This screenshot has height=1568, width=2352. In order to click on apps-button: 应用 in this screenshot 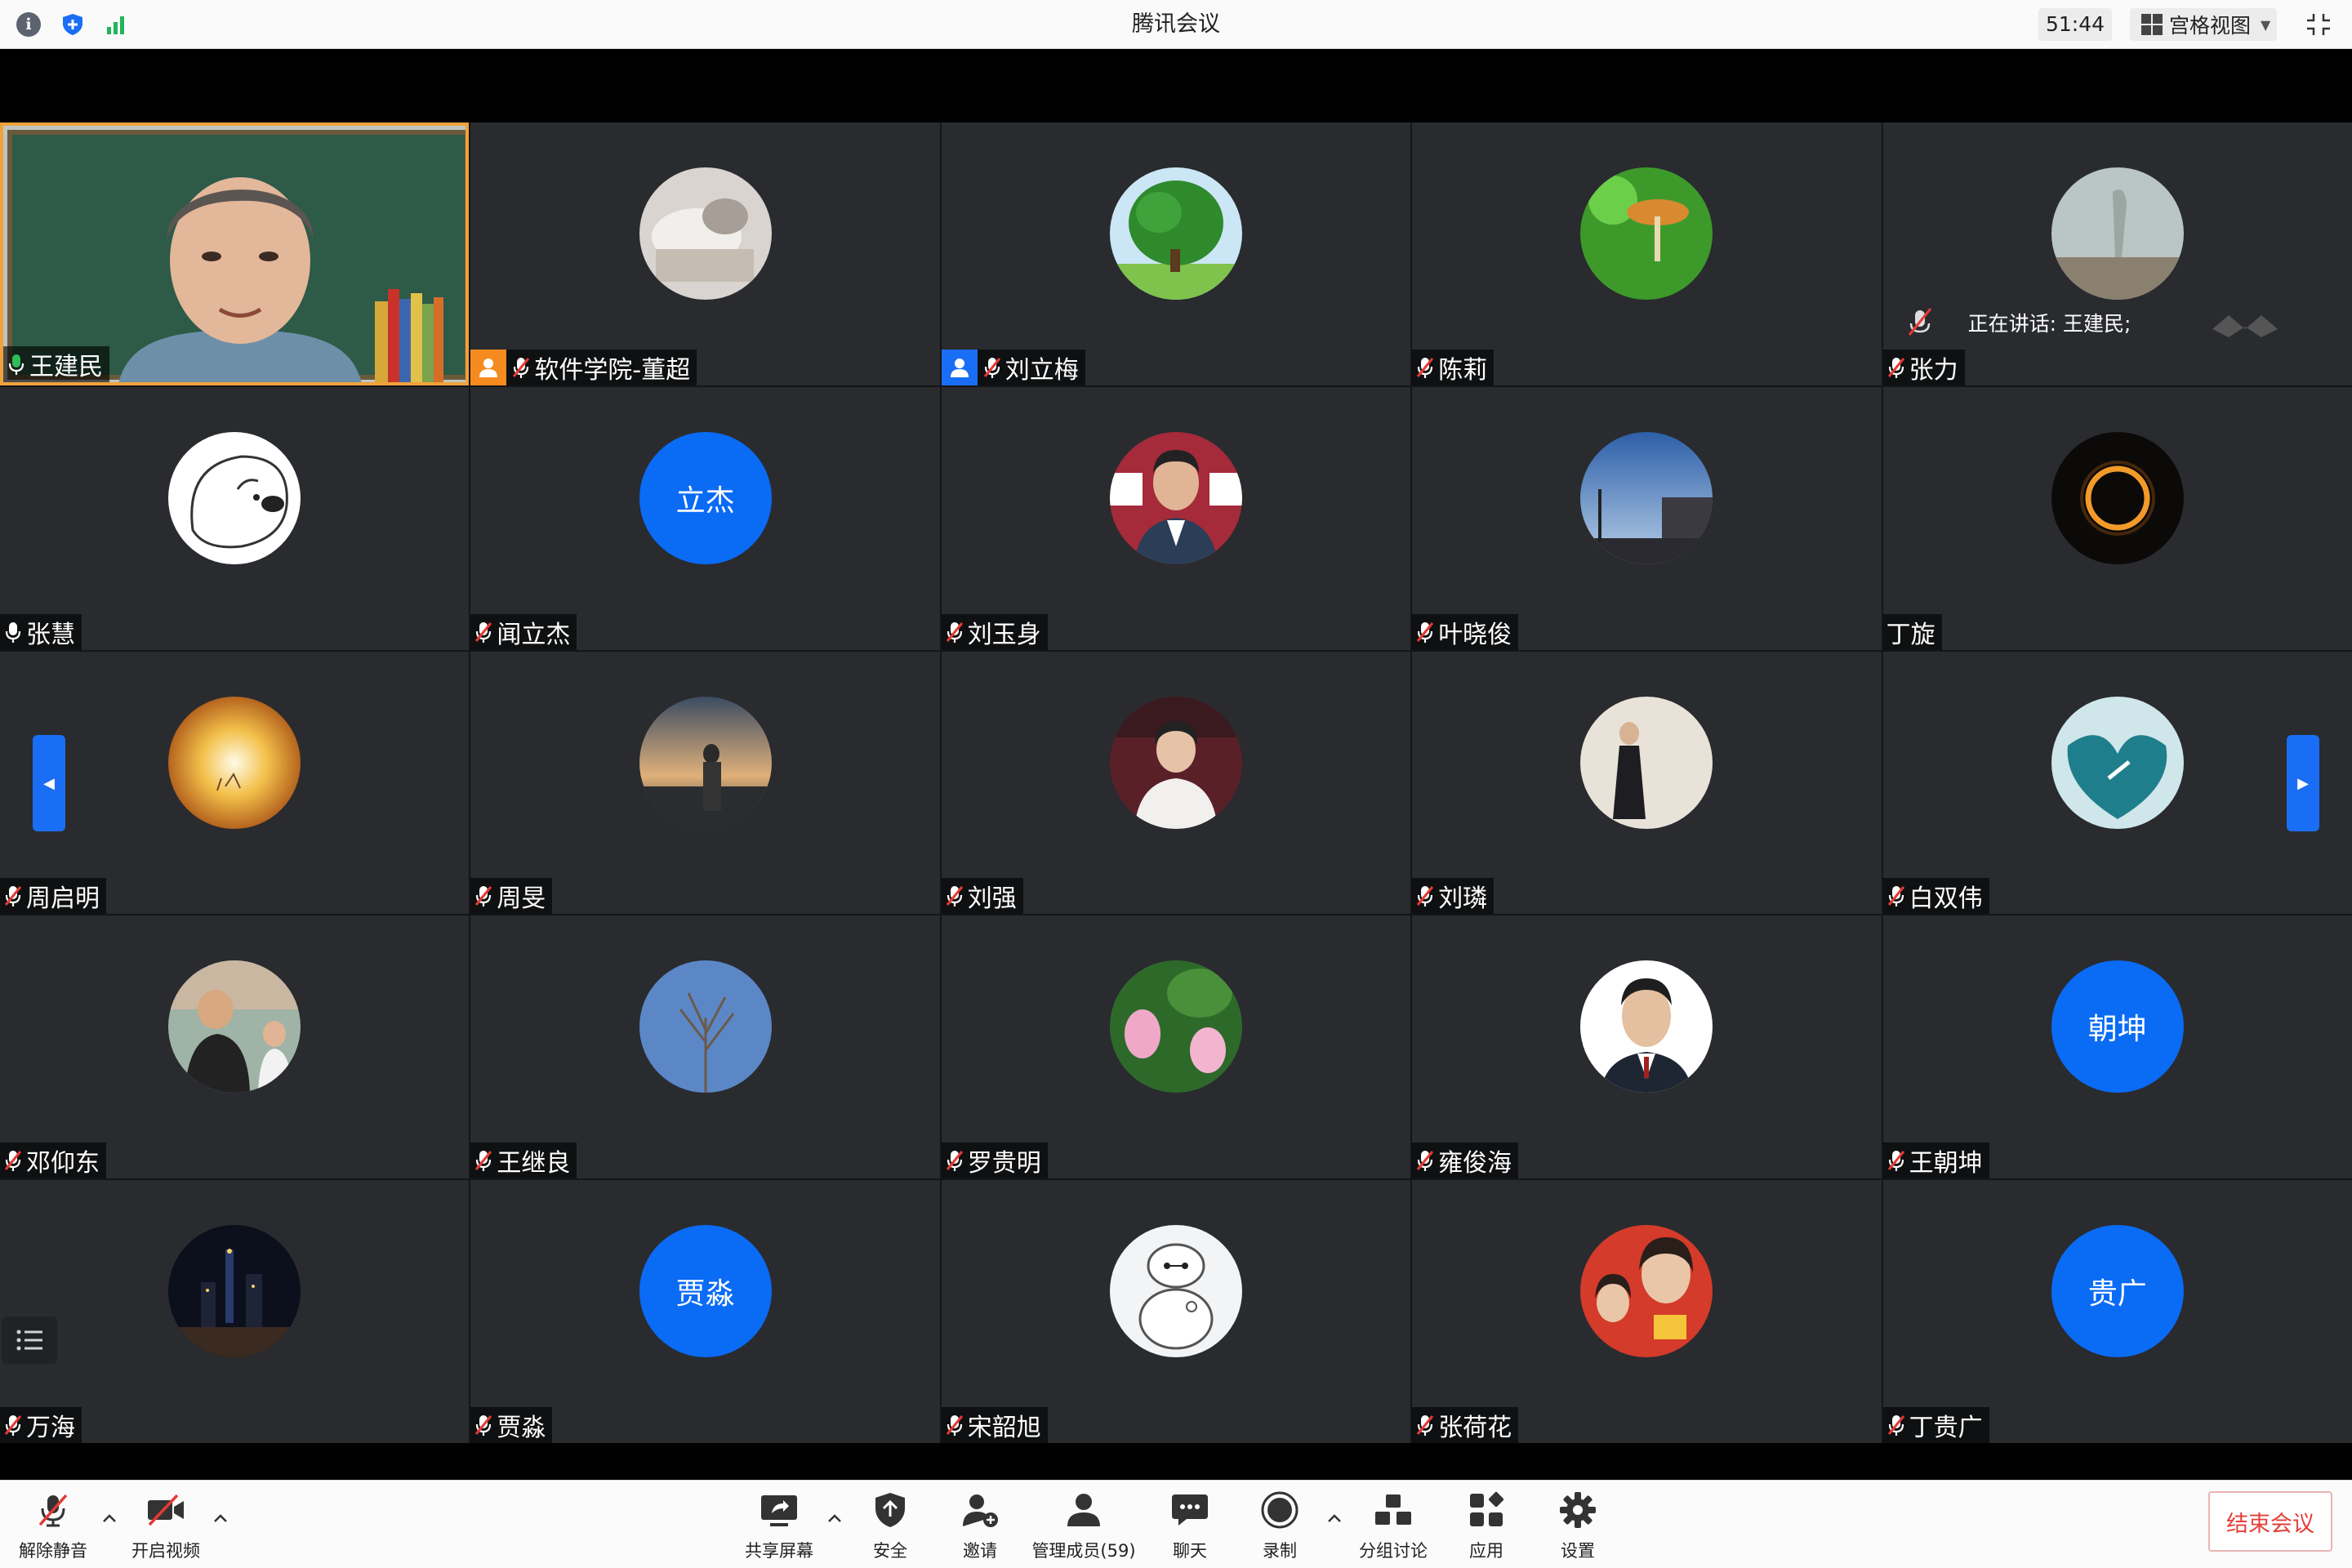, I will do `click(1486, 1526)`.